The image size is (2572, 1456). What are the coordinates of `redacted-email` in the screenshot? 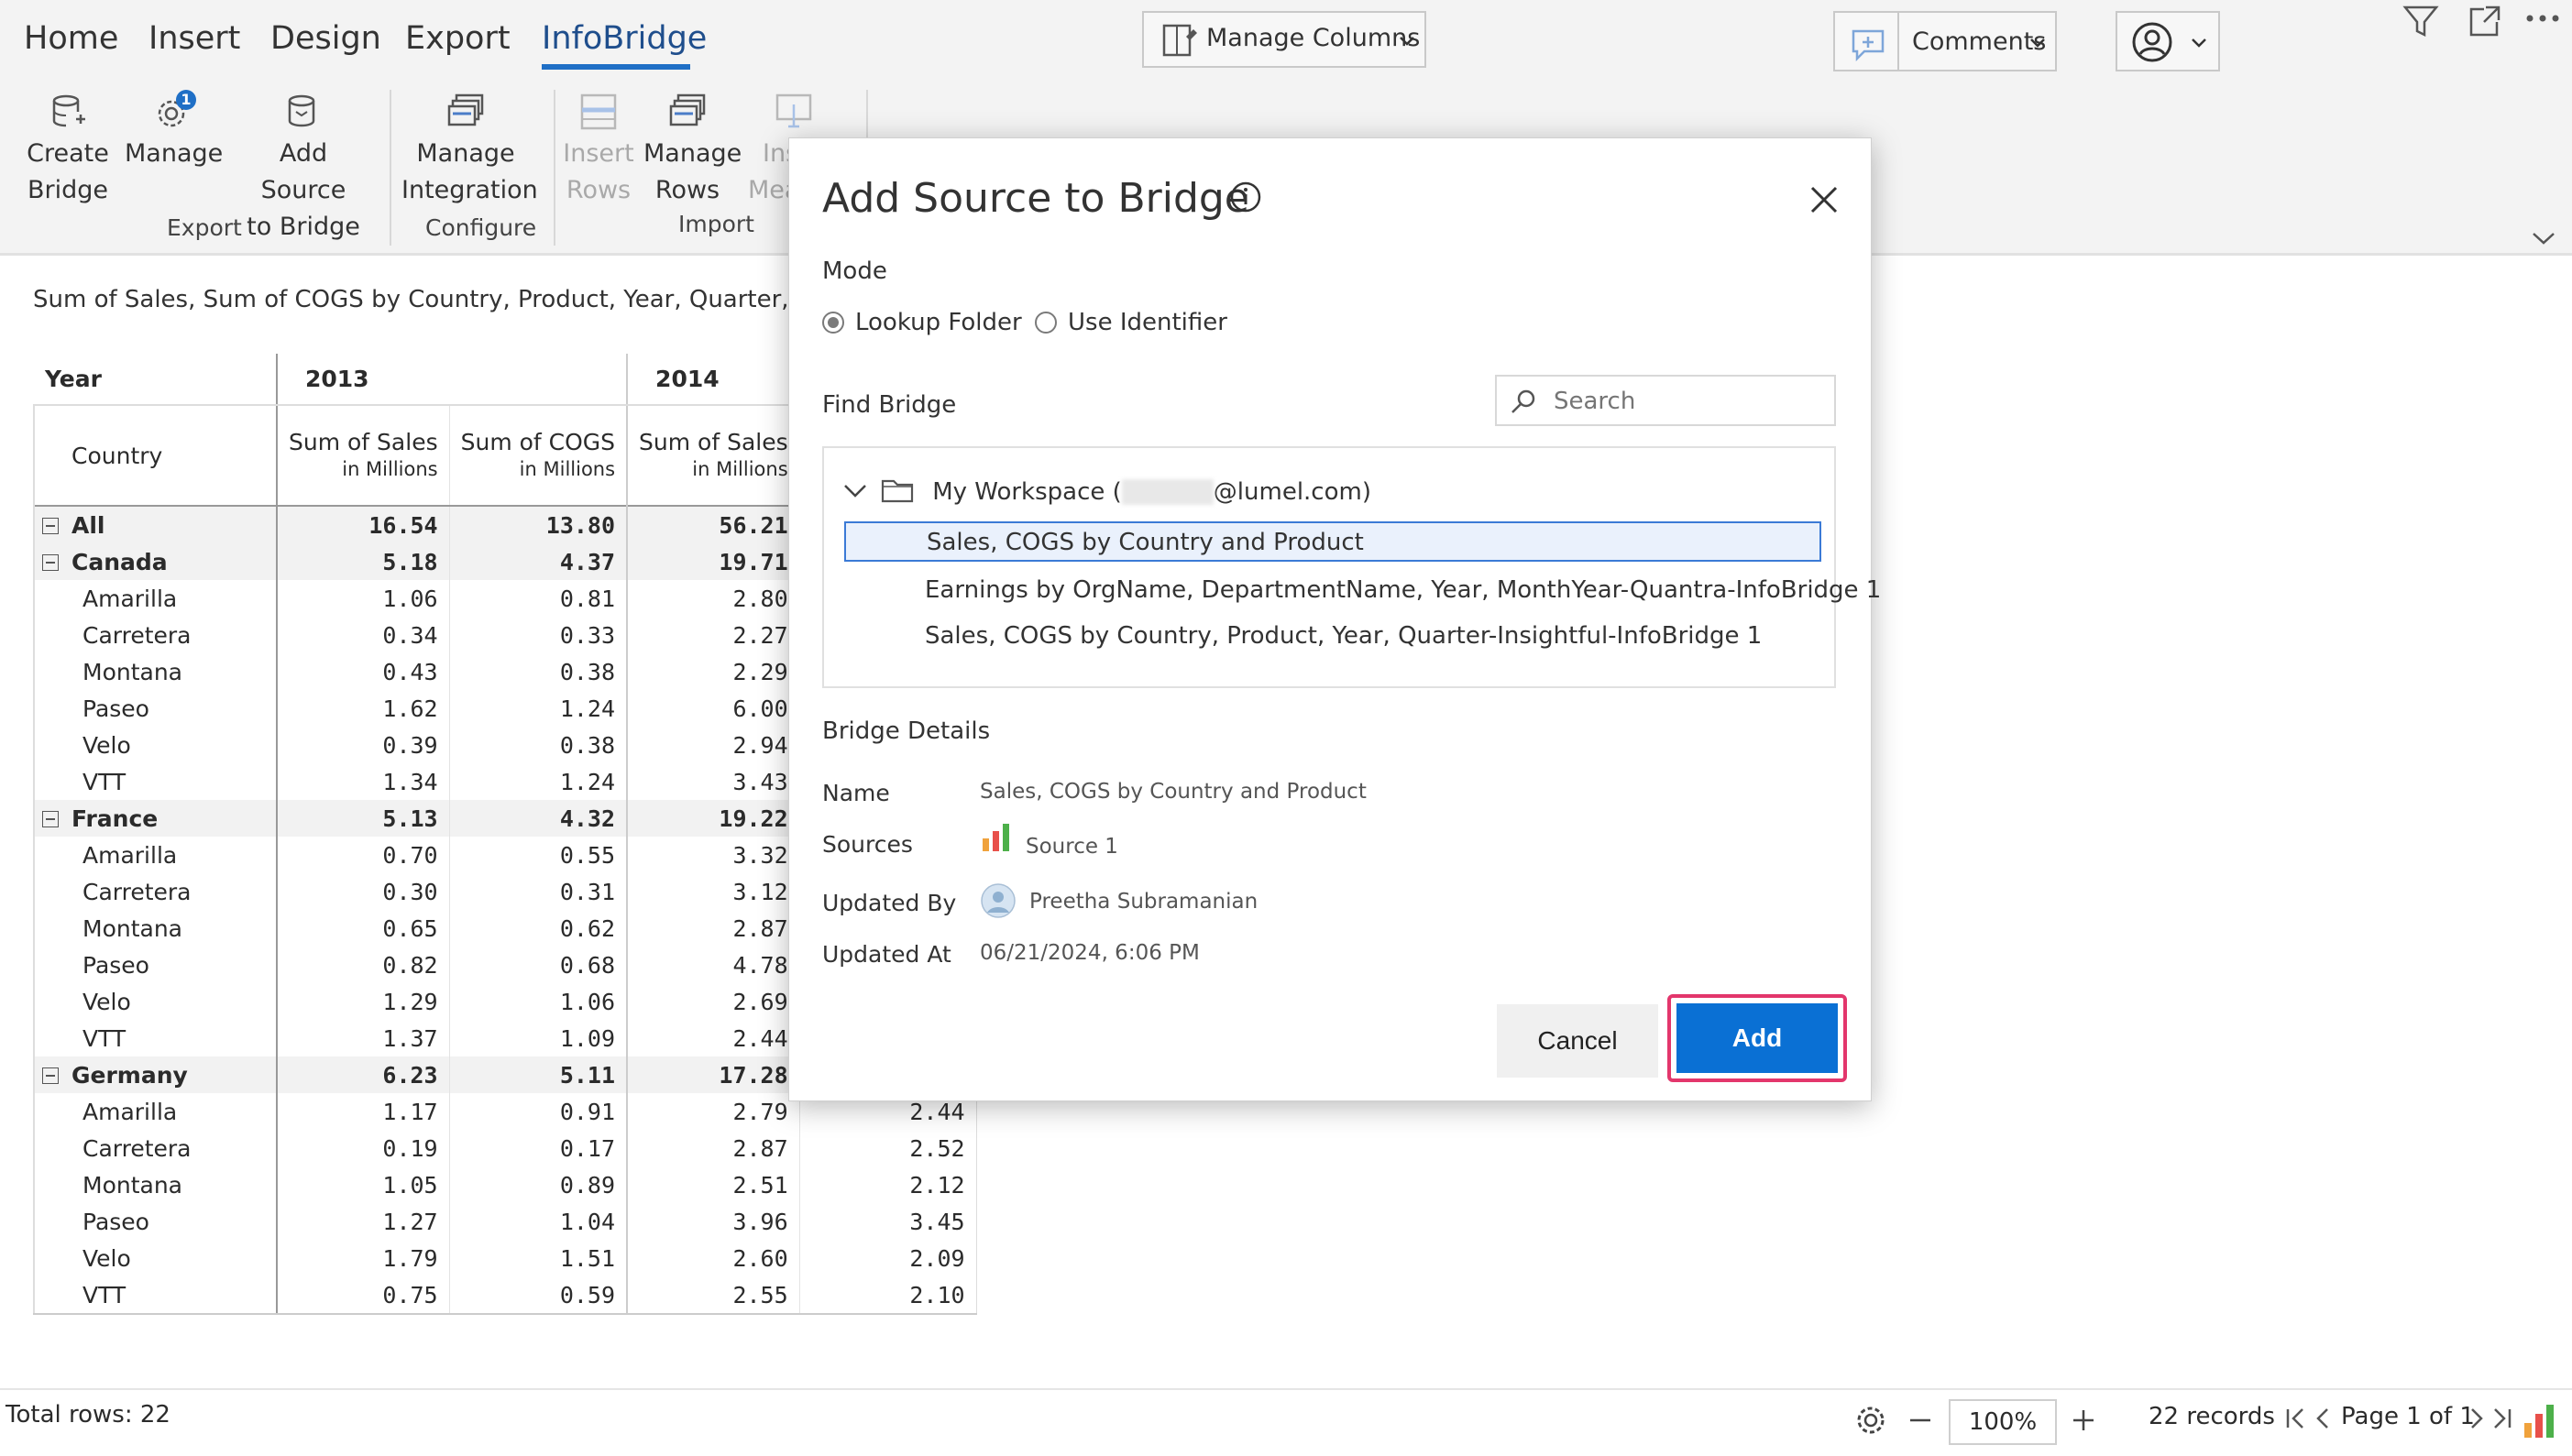 It's located at (1167, 492).